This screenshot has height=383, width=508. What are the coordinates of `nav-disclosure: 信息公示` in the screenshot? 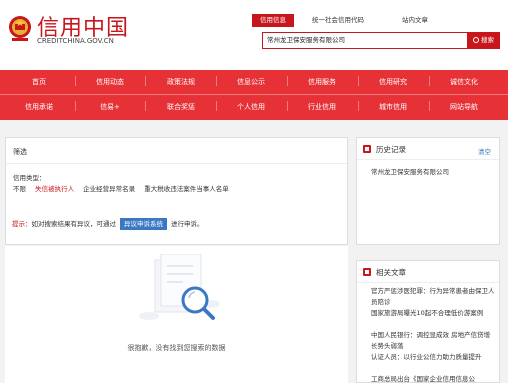 It's located at (251, 82).